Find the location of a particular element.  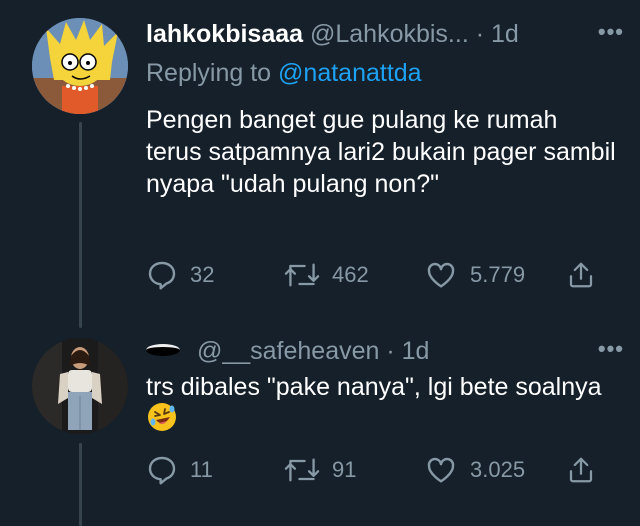

retweet-button: 91 is located at coordinates (320, 470).